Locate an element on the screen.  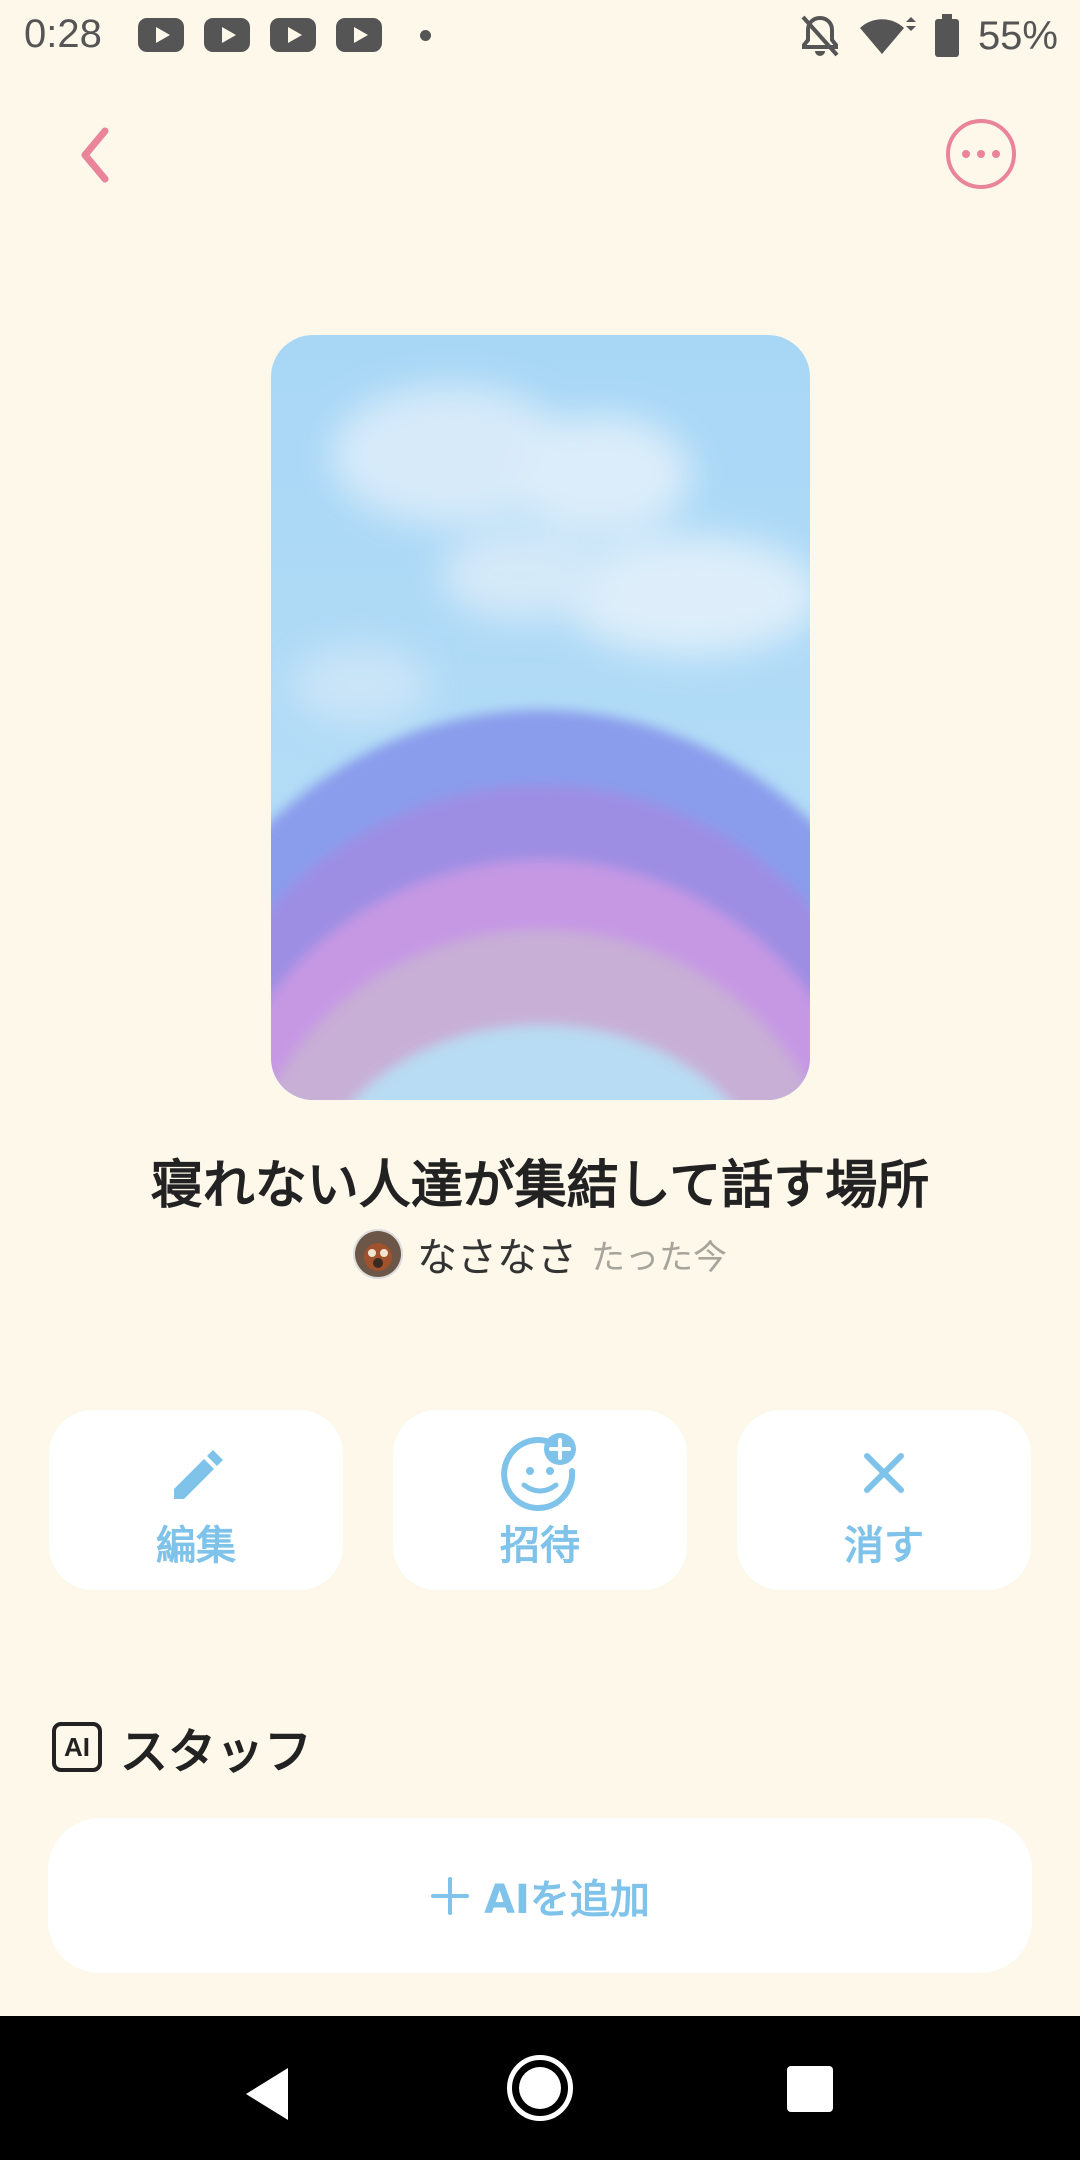
pencil-icon is located at coordinates (198, 1474).